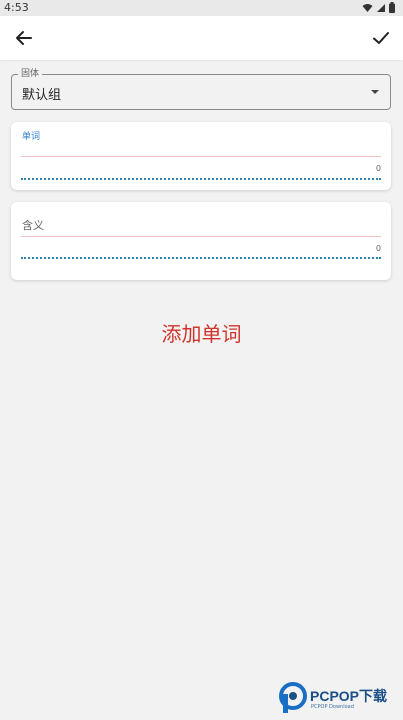  Describe the element at coordinates (42, 95) in the screenshot. I see `group-value: 默认组` at that location.